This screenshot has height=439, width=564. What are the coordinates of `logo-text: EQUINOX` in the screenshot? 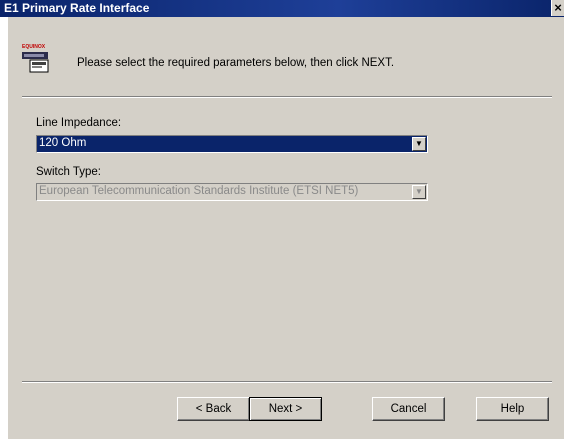 It's located at (34, 47).